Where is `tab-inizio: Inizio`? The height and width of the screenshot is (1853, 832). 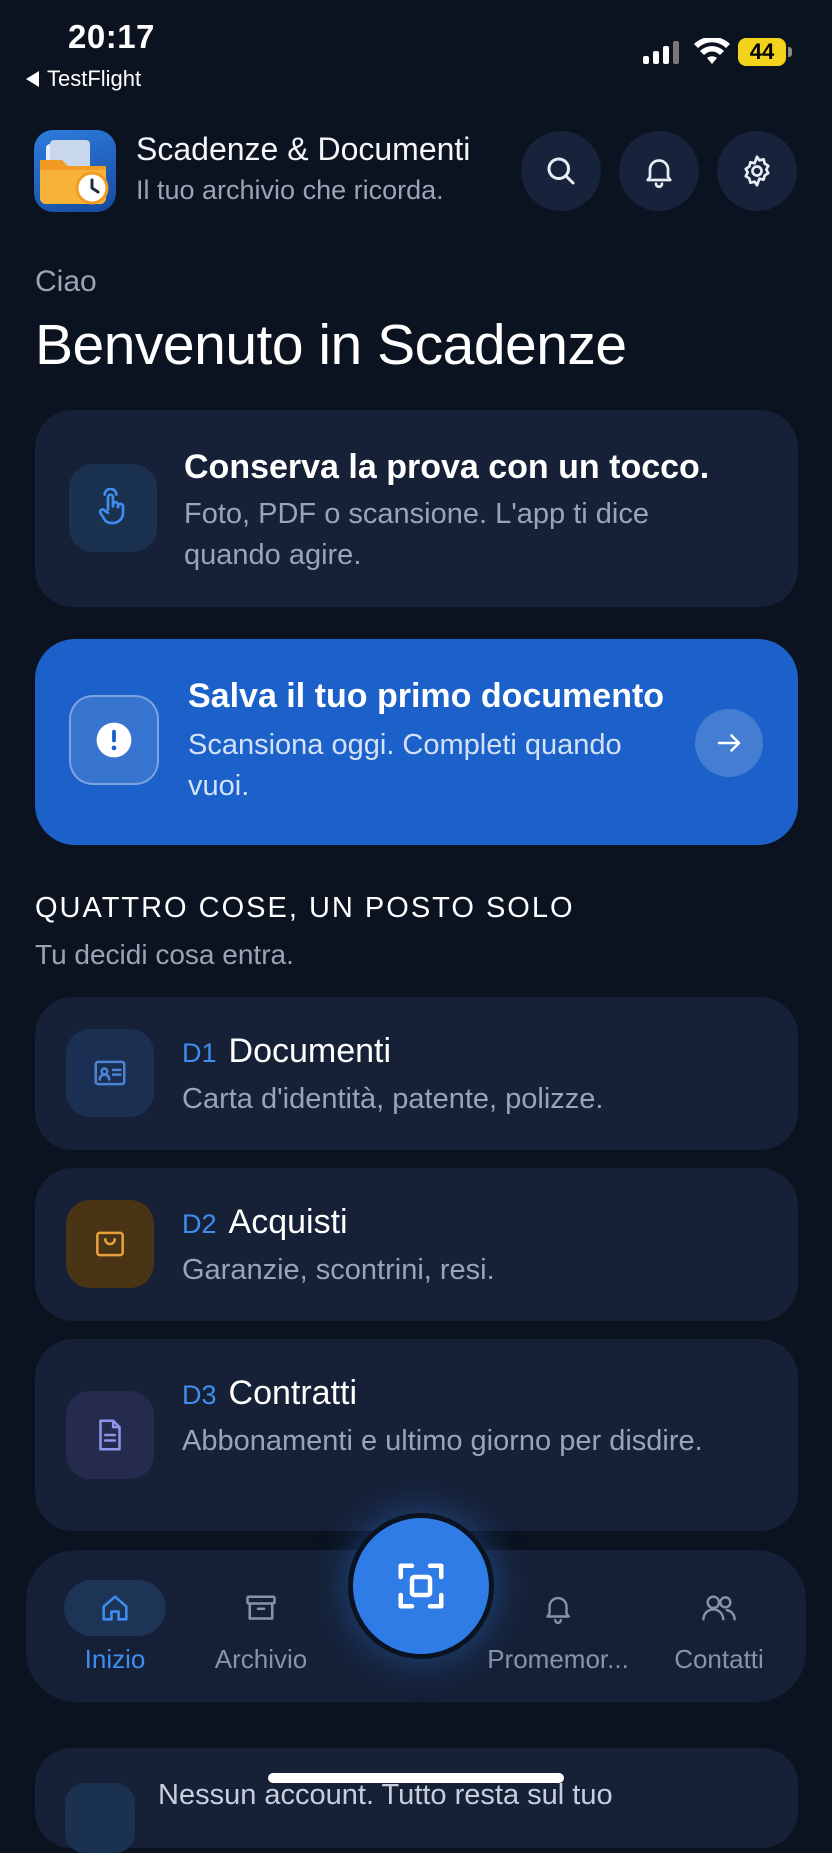
tab-inizio: Inizio is located at coordinates (115, 1627).